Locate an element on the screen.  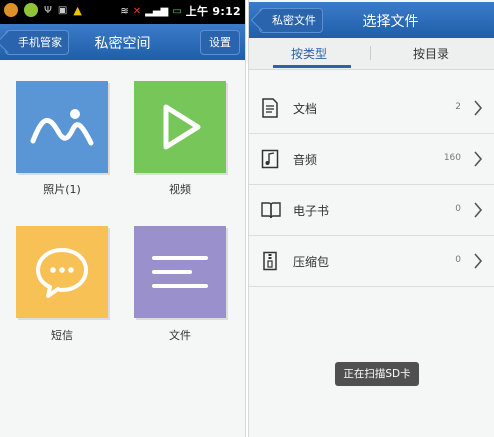
photos-label: 照片(1) is located at coordinates (62, 189).